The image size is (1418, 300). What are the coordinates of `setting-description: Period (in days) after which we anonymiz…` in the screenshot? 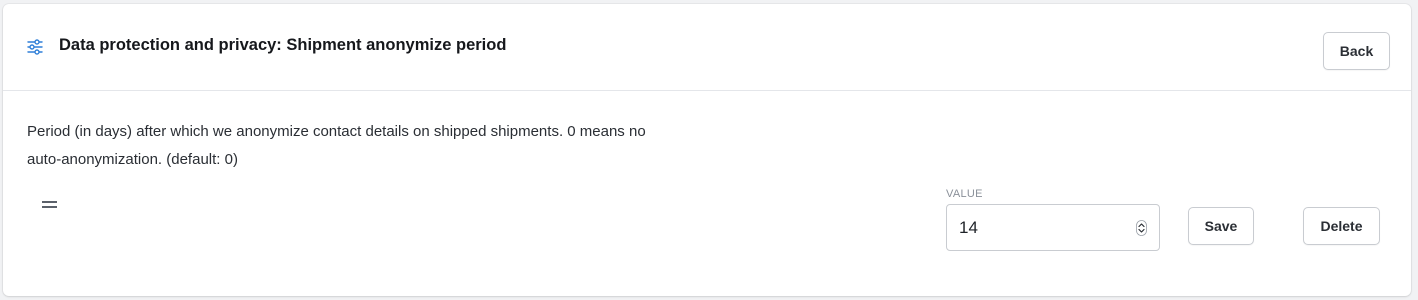 It's located at (336, 145).